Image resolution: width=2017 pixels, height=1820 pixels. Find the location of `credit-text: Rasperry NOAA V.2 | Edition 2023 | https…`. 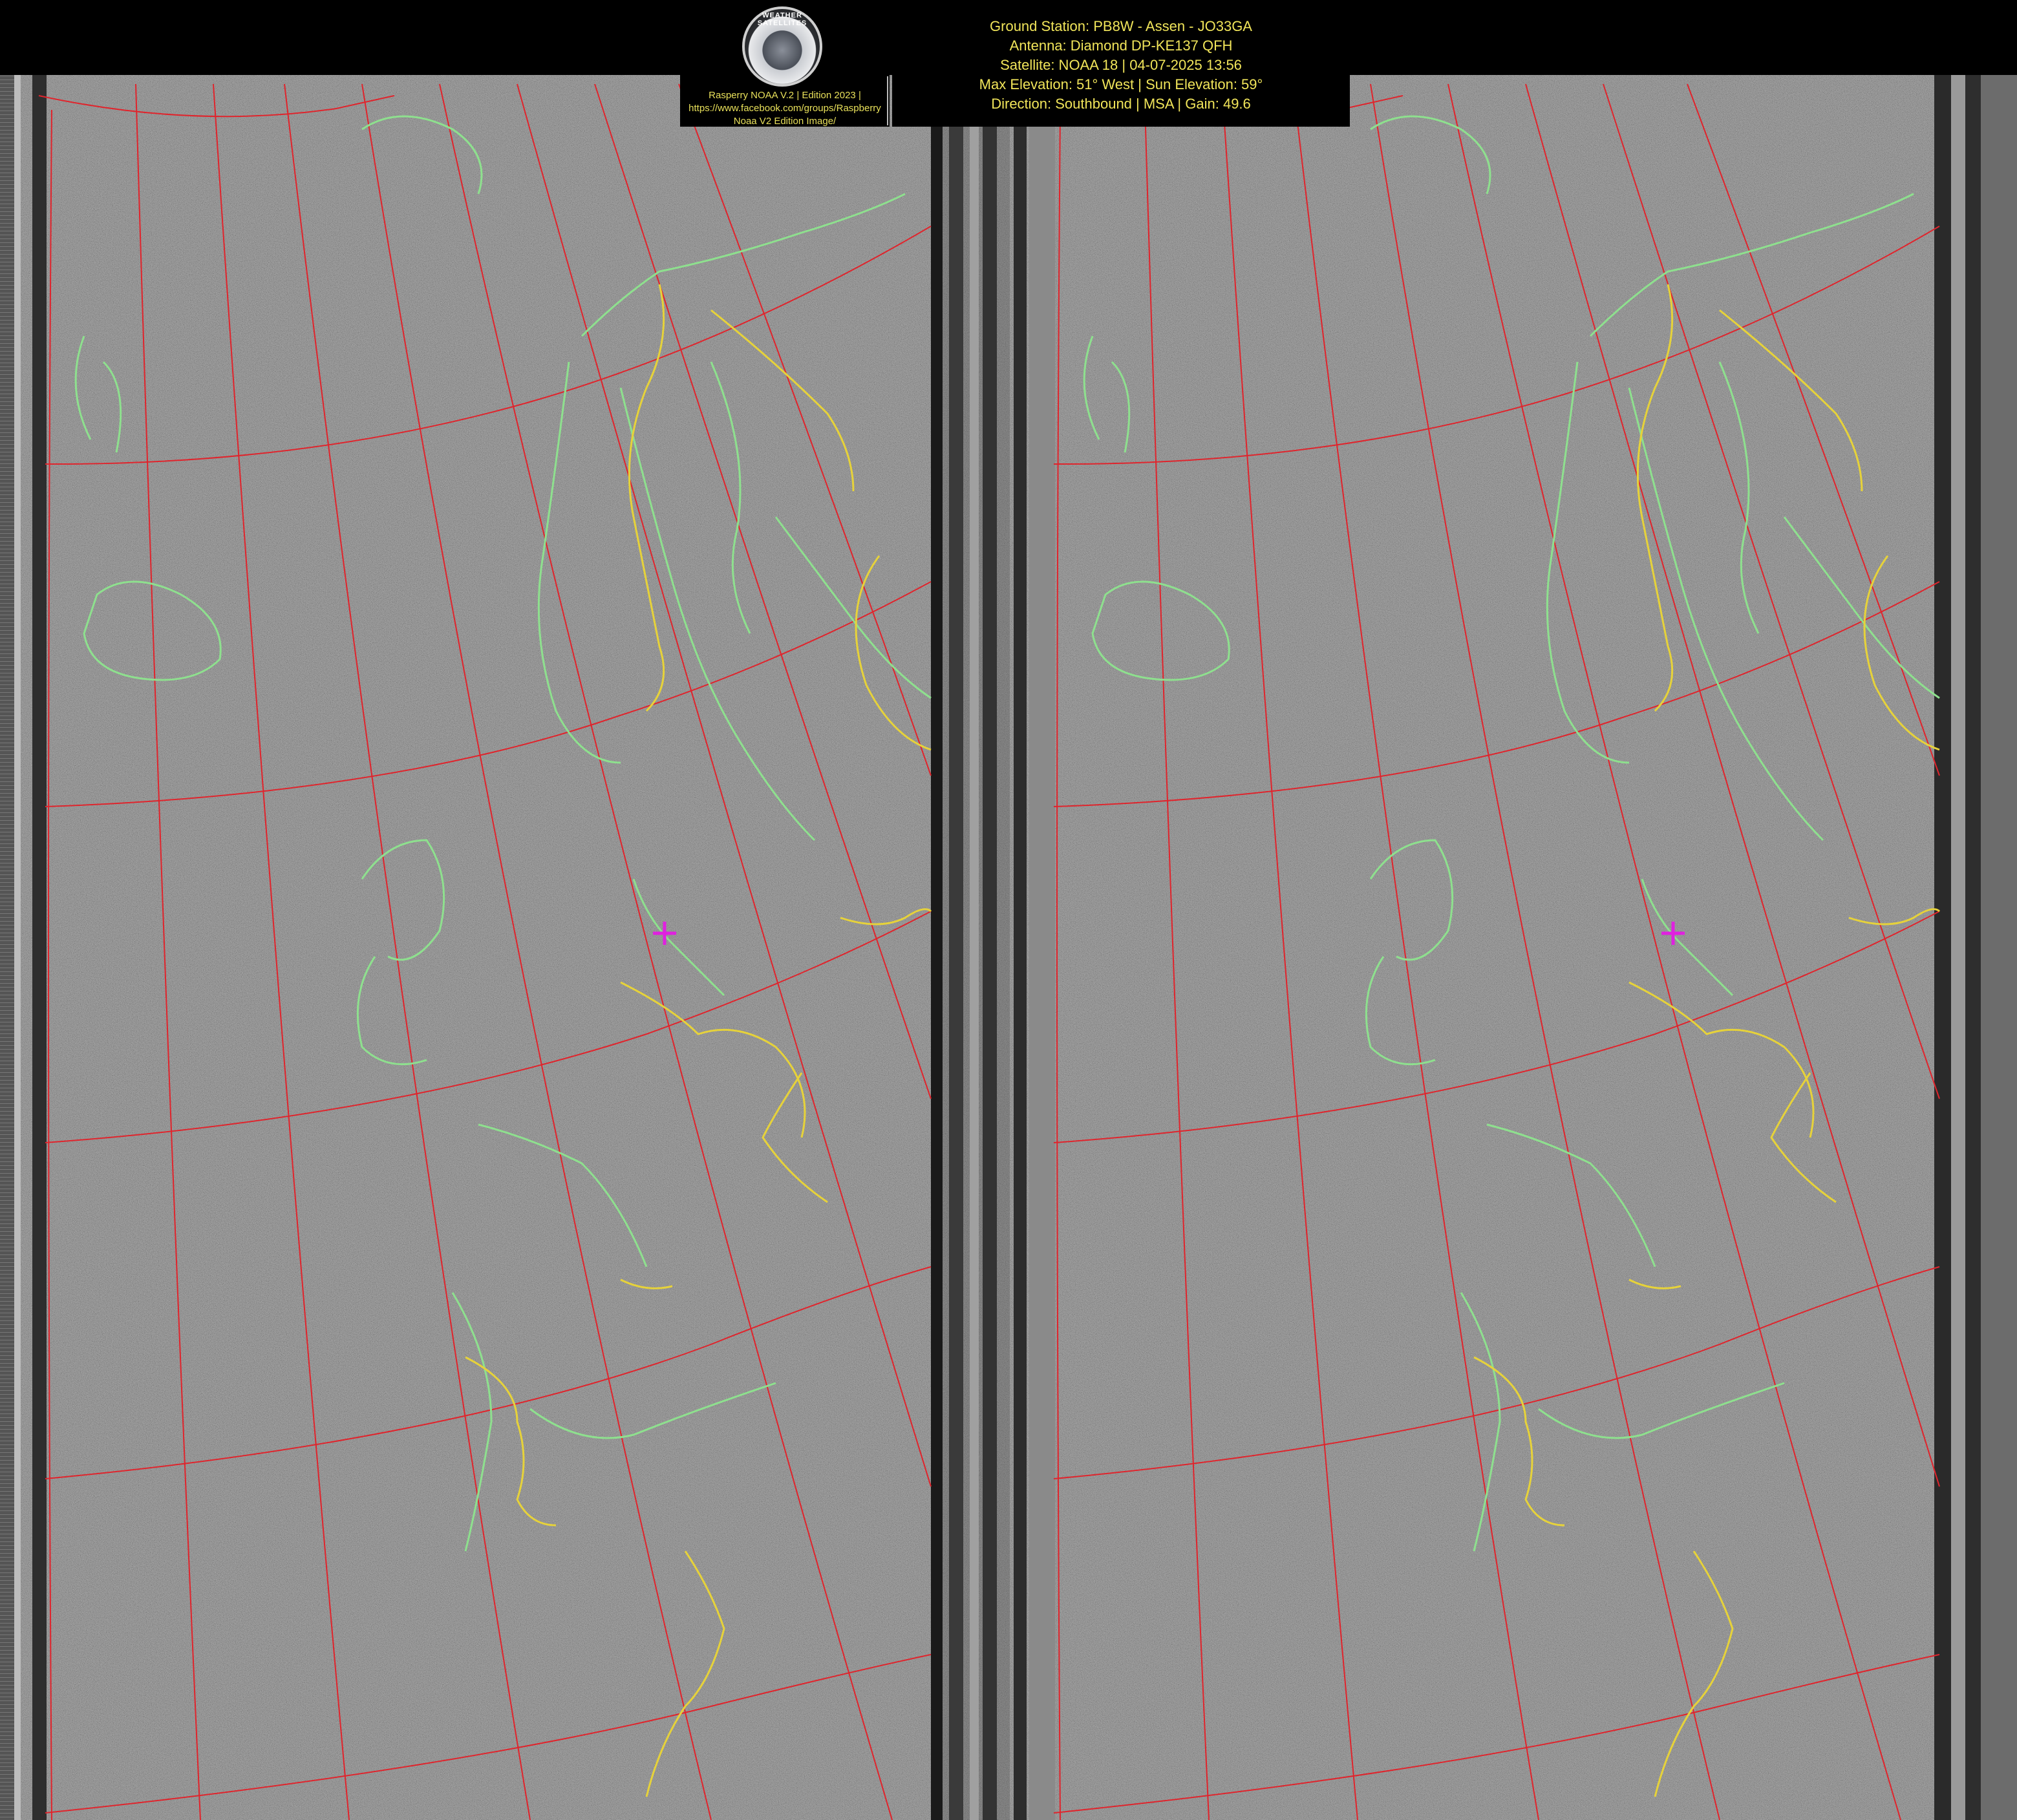

credit-text: Rasperry NOAA V.2 | Edition 2023 | https… is located at coordinates (785, 109).